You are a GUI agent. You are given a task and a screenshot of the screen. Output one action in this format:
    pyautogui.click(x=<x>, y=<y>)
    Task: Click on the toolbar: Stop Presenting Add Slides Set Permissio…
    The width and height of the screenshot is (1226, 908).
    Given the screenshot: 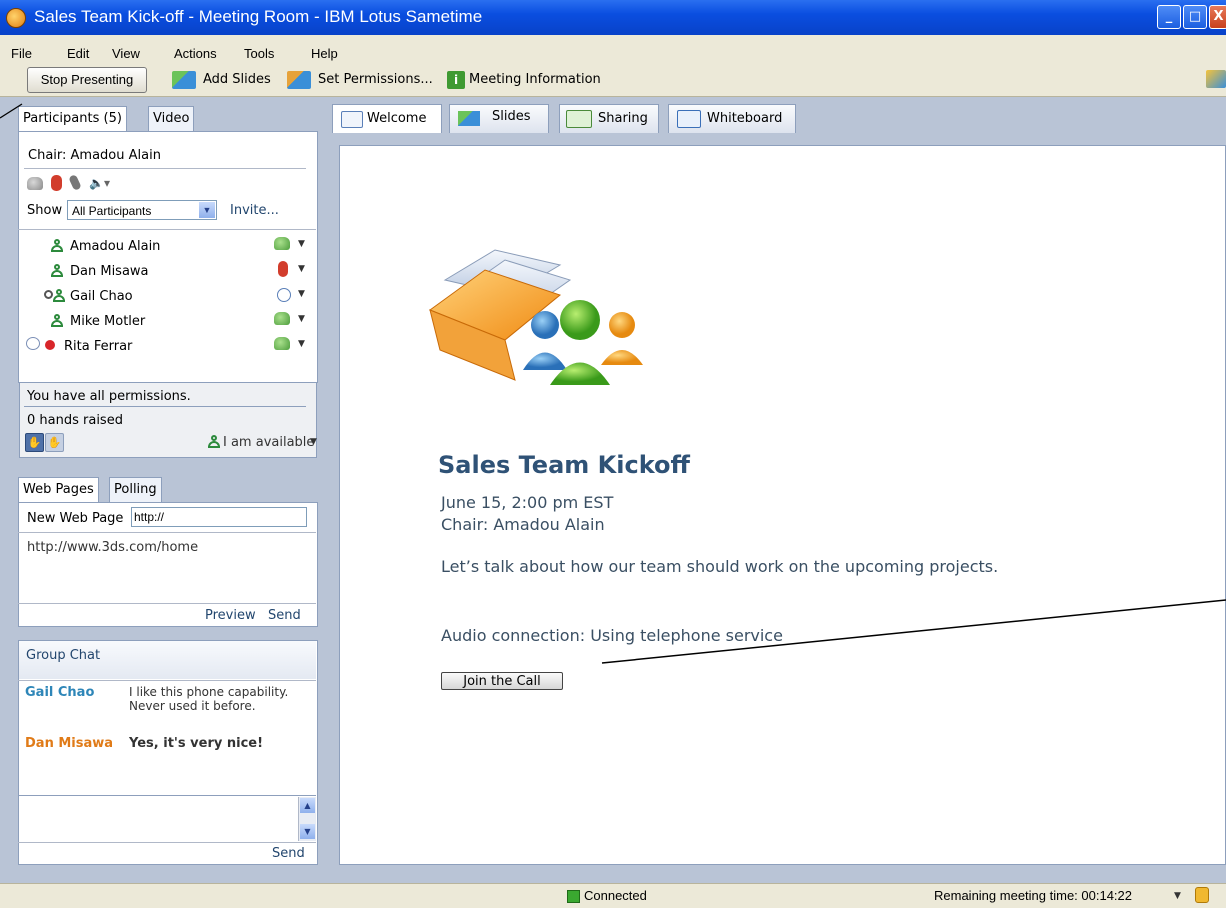 What is the action you would take?
    pyautogui.click(x=613, y=80)
    